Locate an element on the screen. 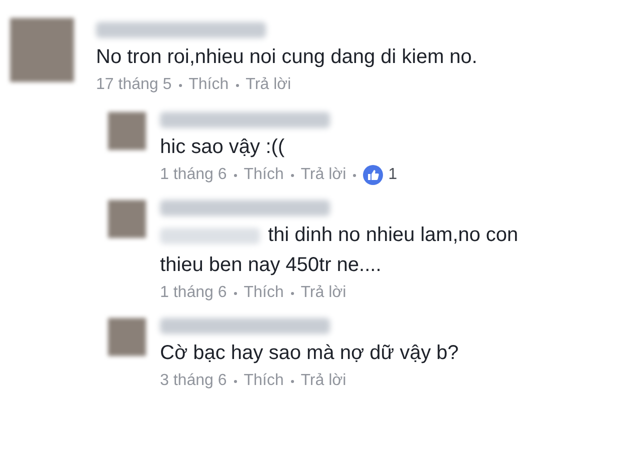 The height and width of the screenshot is (449, 620). comment-text: Cờ bạc hay sao mà nợ dữ vậy b? is located at coordinates (310, 353).